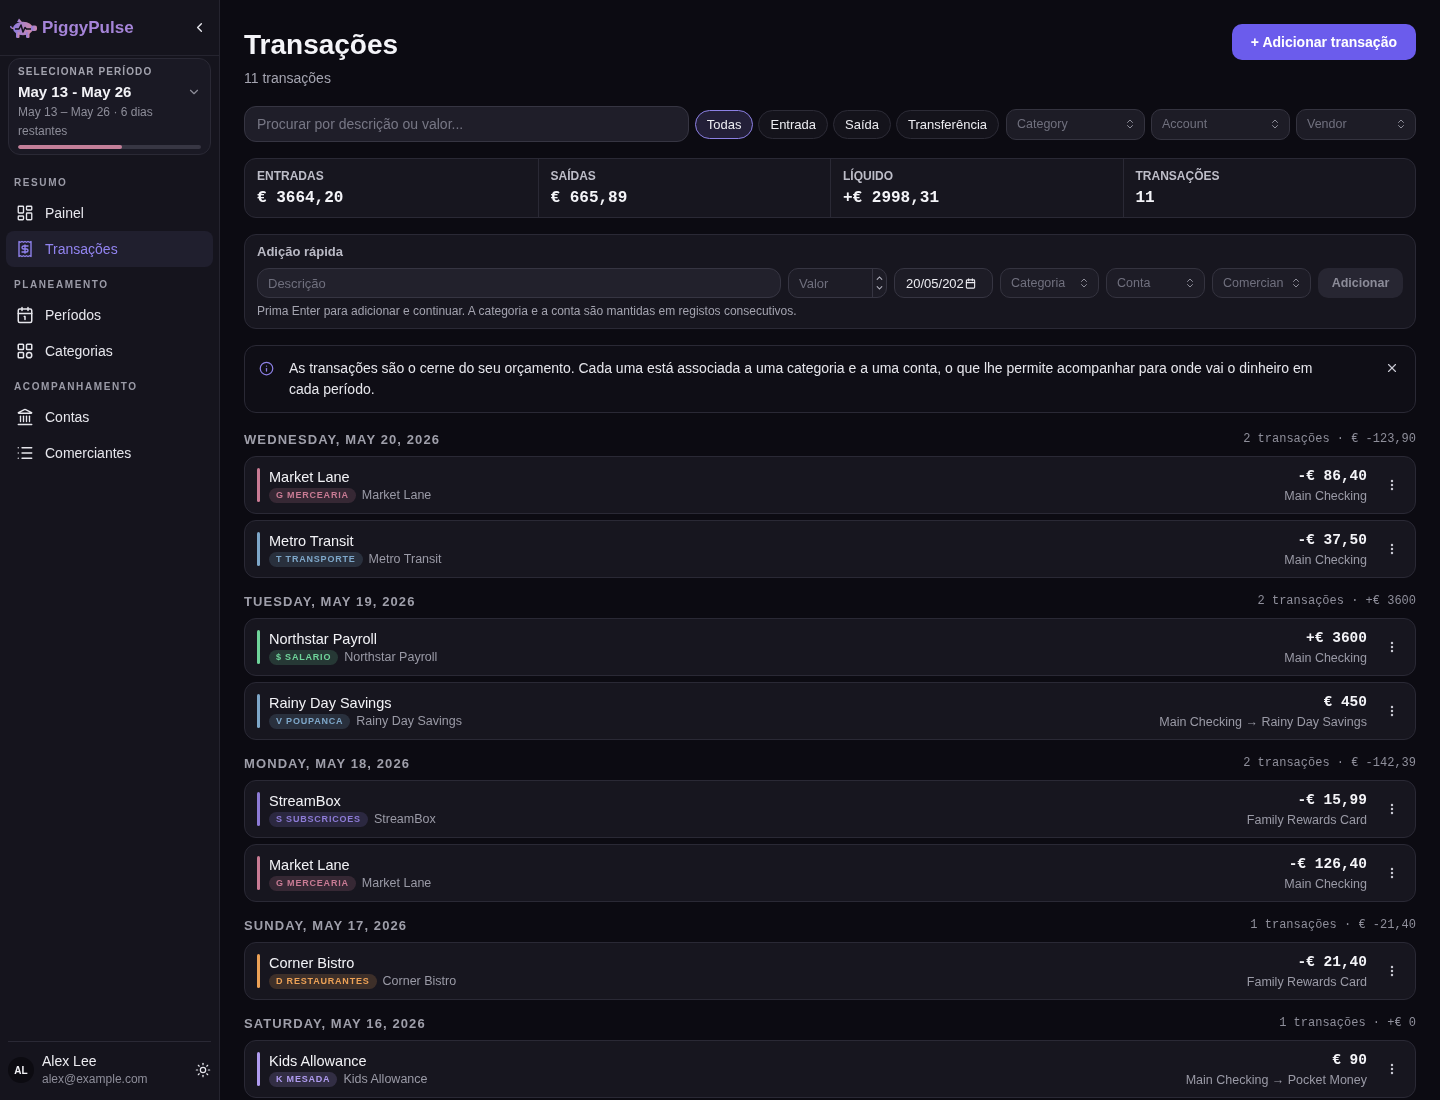 This screenshot has height=1100, width=1440. What do you see at coordinates (1329, 439) in the screenshot?
I see `group-summary: 2 transações · € -123,90` at bounding box center [1329, 439].